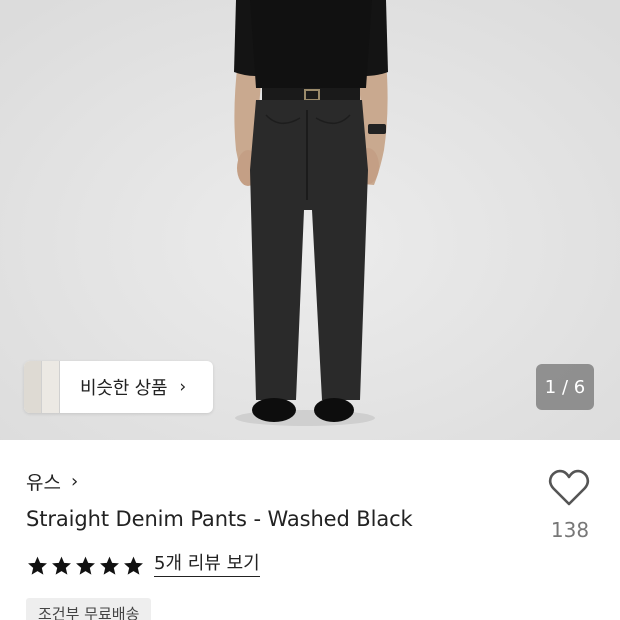  I want to click on rating-row: 5개 리뷰 보기, so click(143, 565).